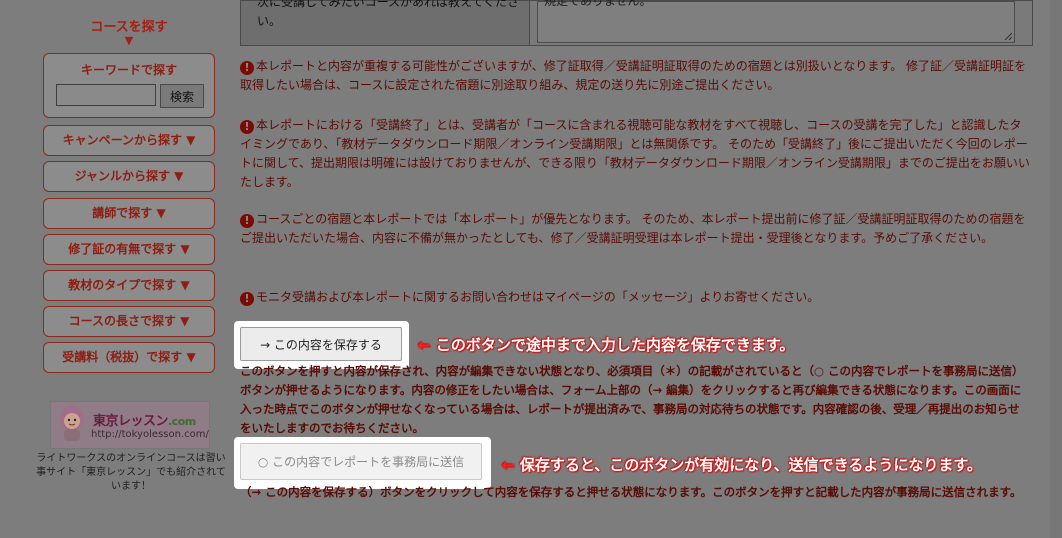 This screenshot has width=1062, height=538. What do you see at coordinates (776, 21) in the screenshot?
I see `answer-textarea: 規定でありません。` at bounding box center [776, 21].